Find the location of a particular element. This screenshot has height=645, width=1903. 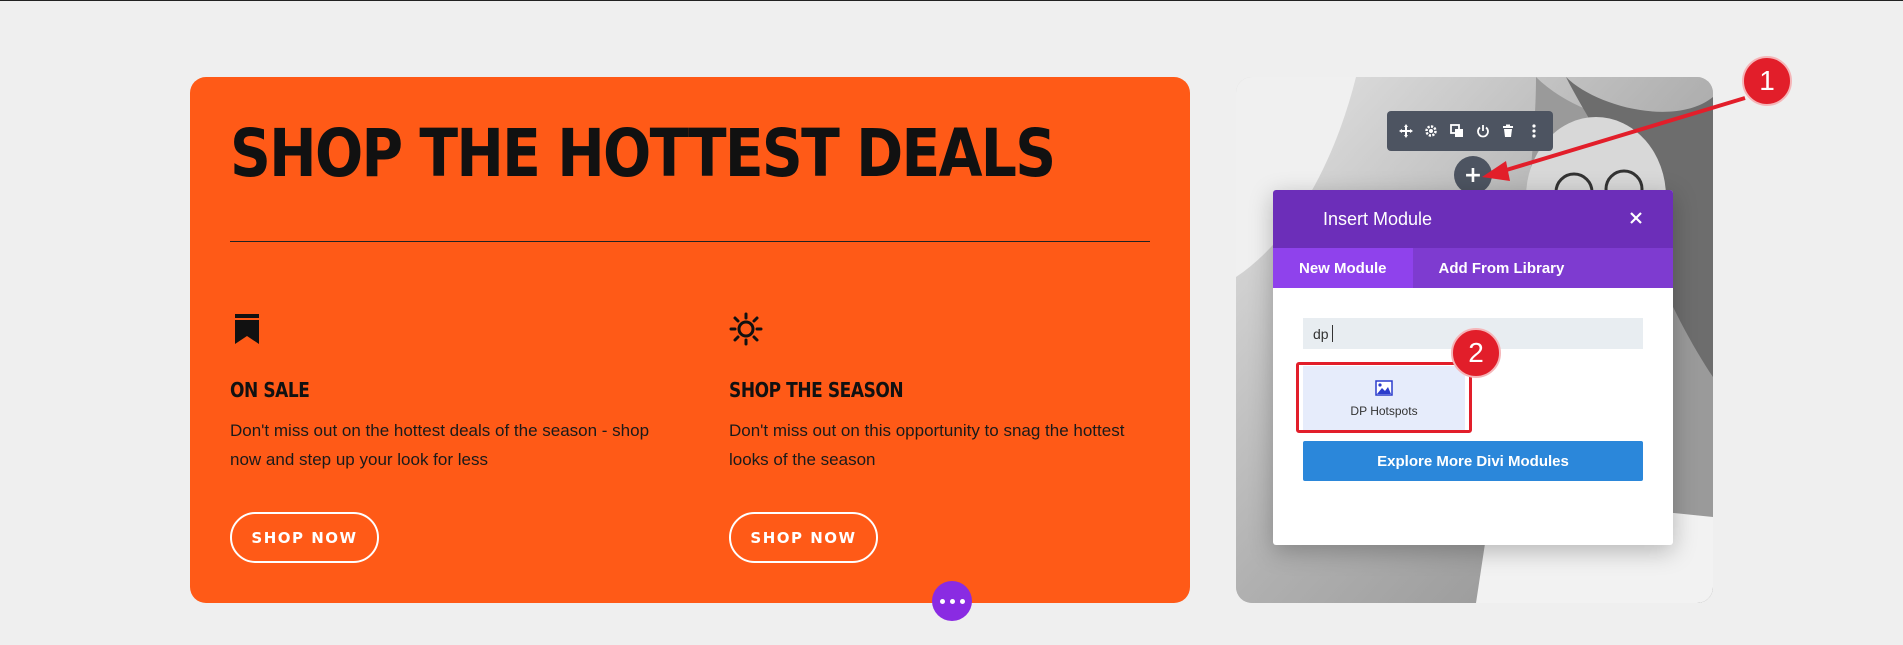

duplicate-icon is located at coordinates (1457, 131).